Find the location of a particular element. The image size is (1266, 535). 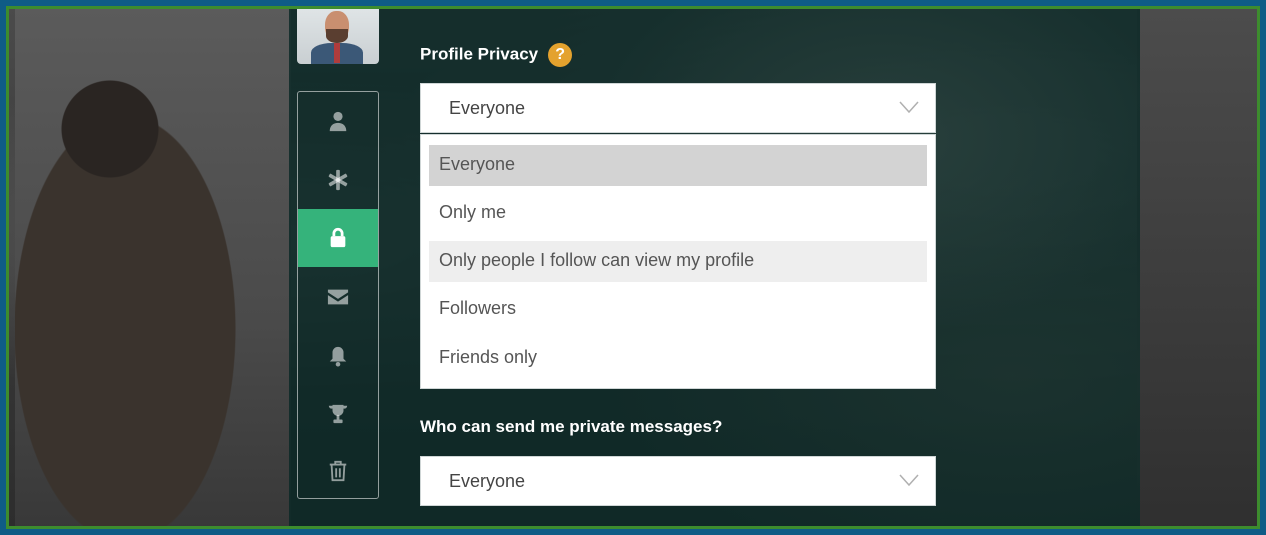

help-icon: ? is located at coordinates (560, 55).